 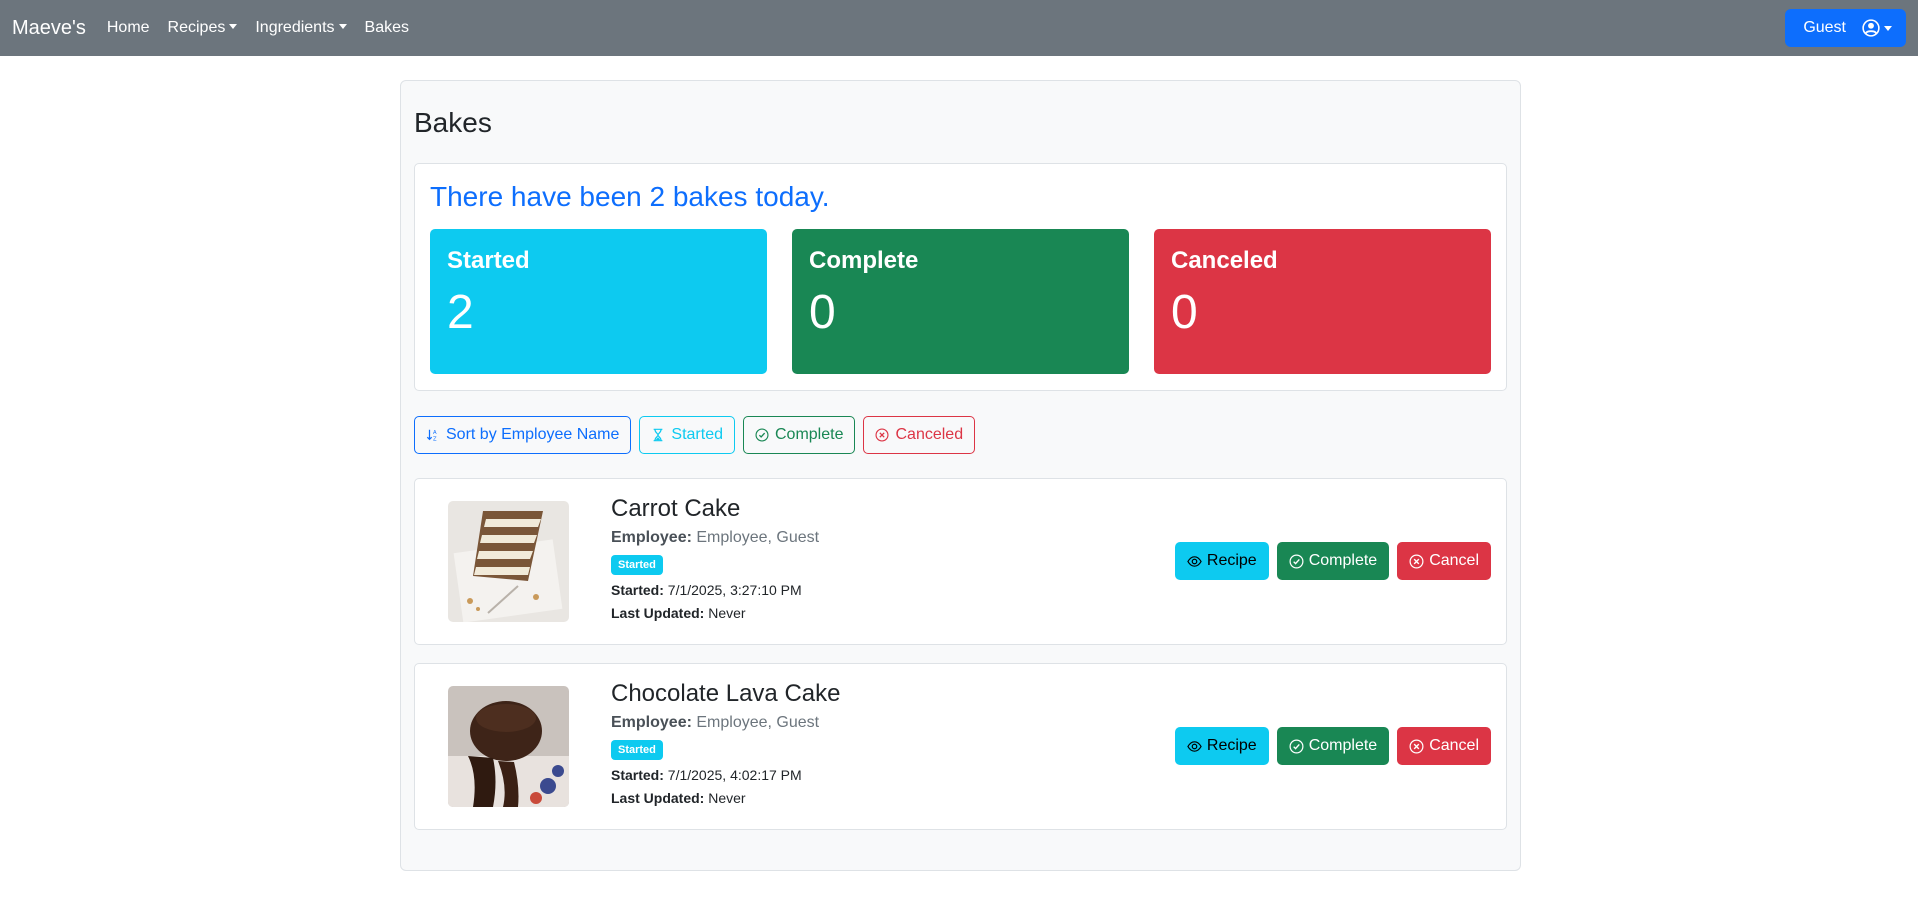 I want to click on filter-canceled-button: Canceled, so click(x=919, y=435).